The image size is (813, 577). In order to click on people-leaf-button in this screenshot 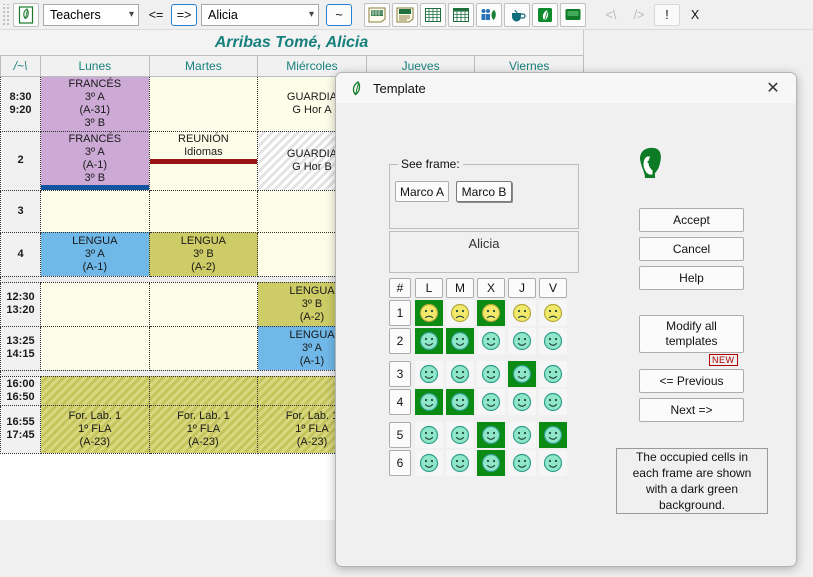, I will do `click(489, 14)`.